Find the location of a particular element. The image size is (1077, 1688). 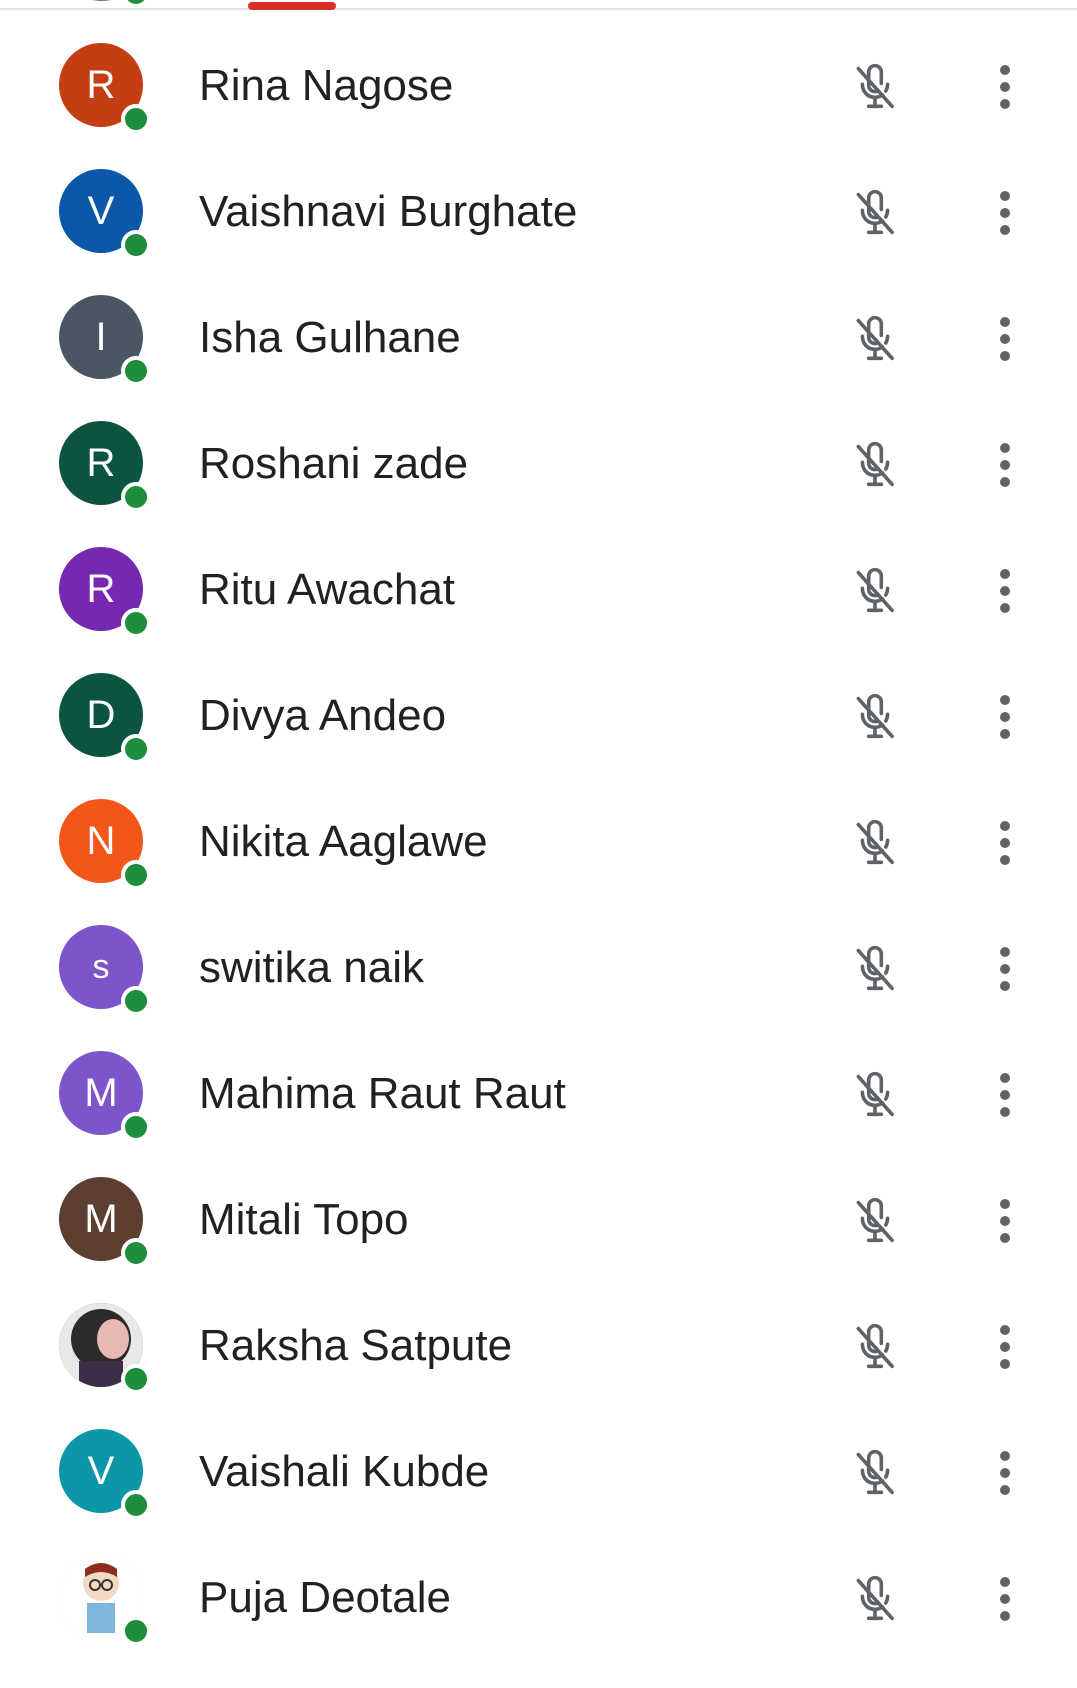

participant-name: Ritu Awachat is located at coordinates (327, 589).